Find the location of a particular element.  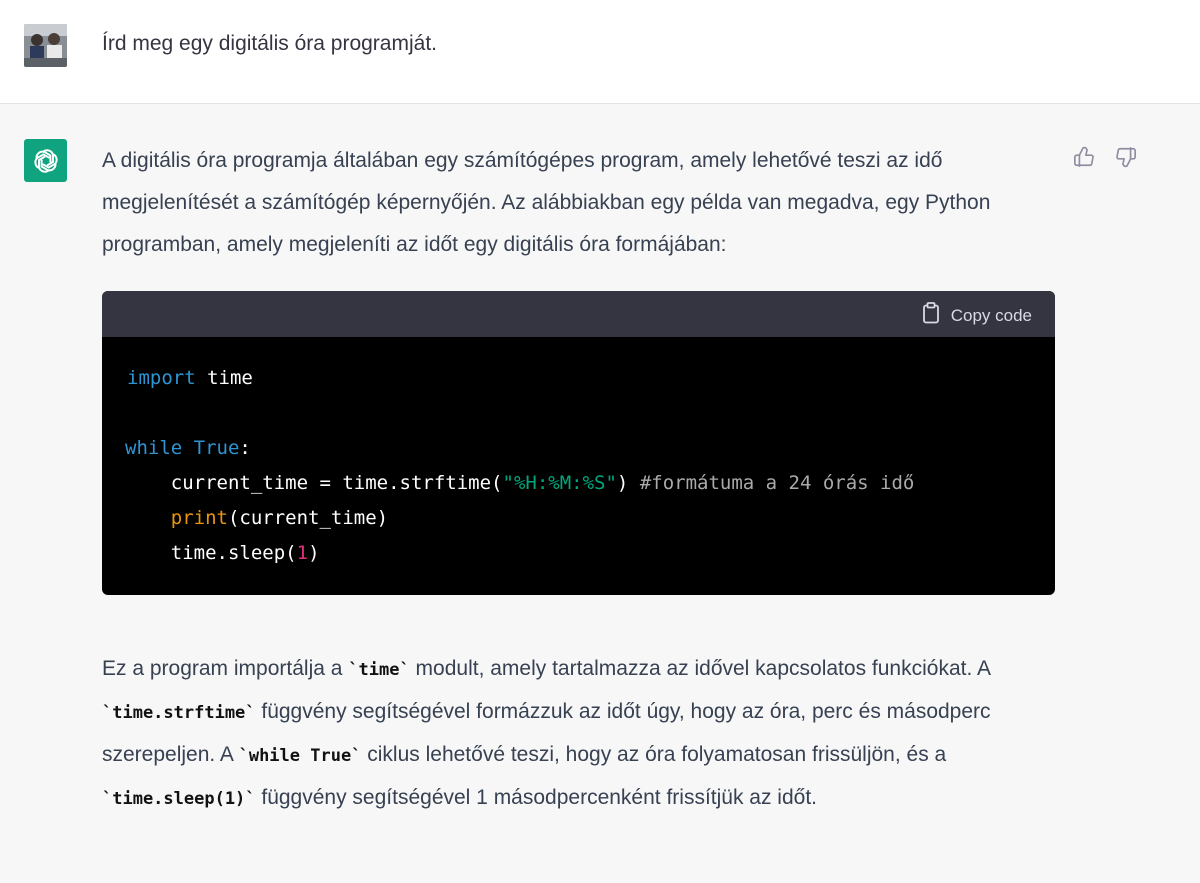

thumbs-down-icon is located at coordinates (1126, 157).